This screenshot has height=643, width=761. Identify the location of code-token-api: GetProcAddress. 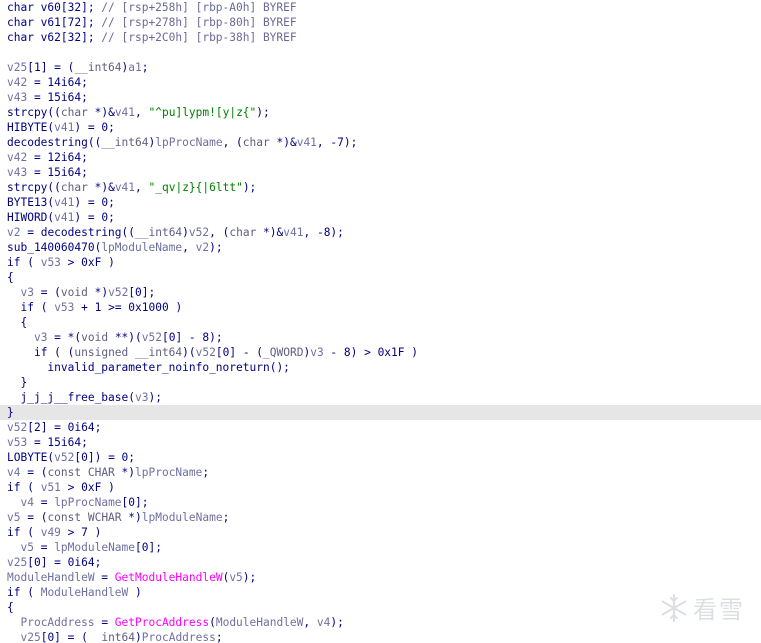
(162, 622).